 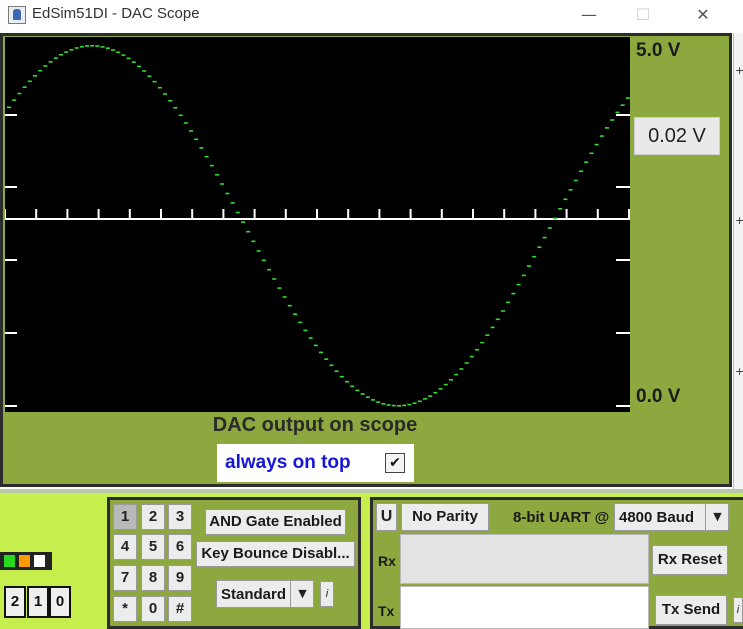 I want to click on digit-display: 1, so click(x=38, y=602).